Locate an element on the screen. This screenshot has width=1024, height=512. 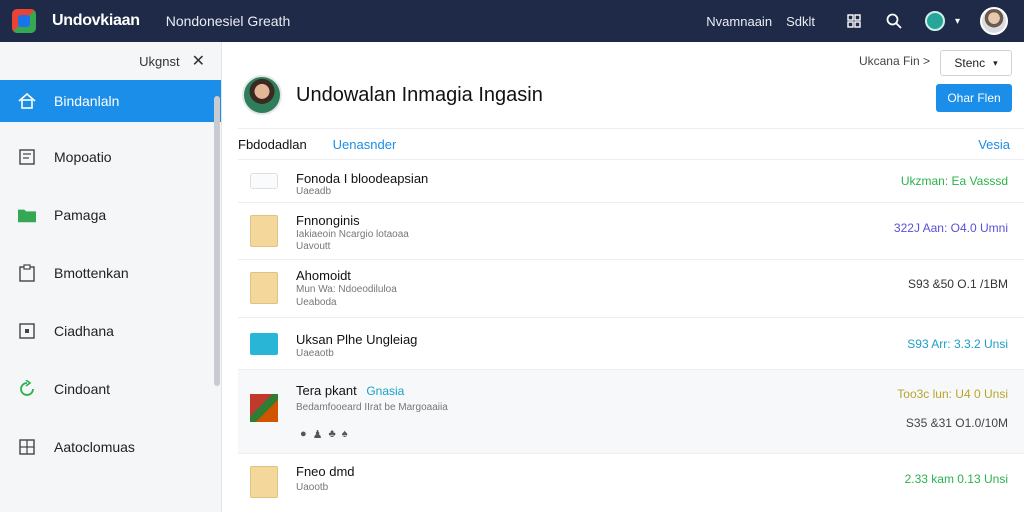
app-subtitle: Nondonesiel Greath is located at coordinates (228, 21).